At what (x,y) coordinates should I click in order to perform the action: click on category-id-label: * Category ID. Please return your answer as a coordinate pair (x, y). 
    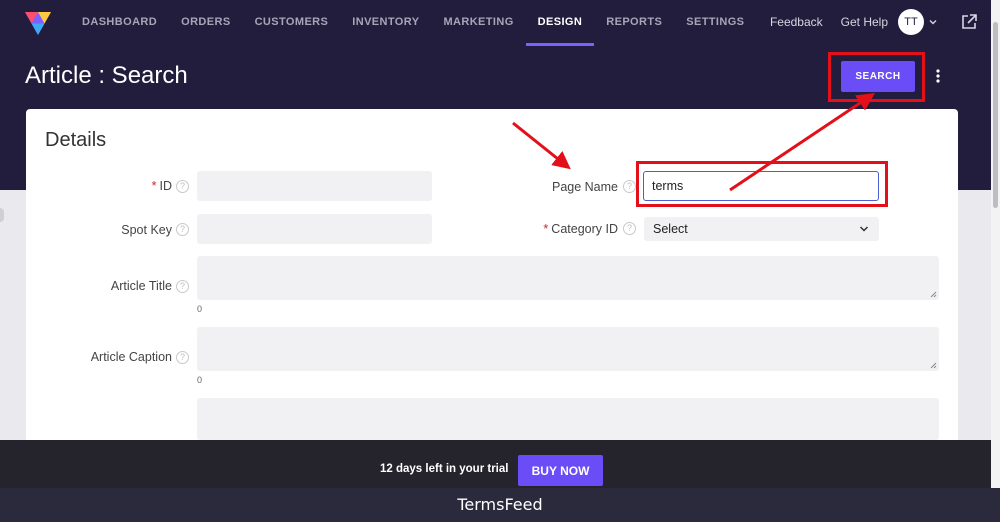
    Looking at the image, I should click on (580, 229).